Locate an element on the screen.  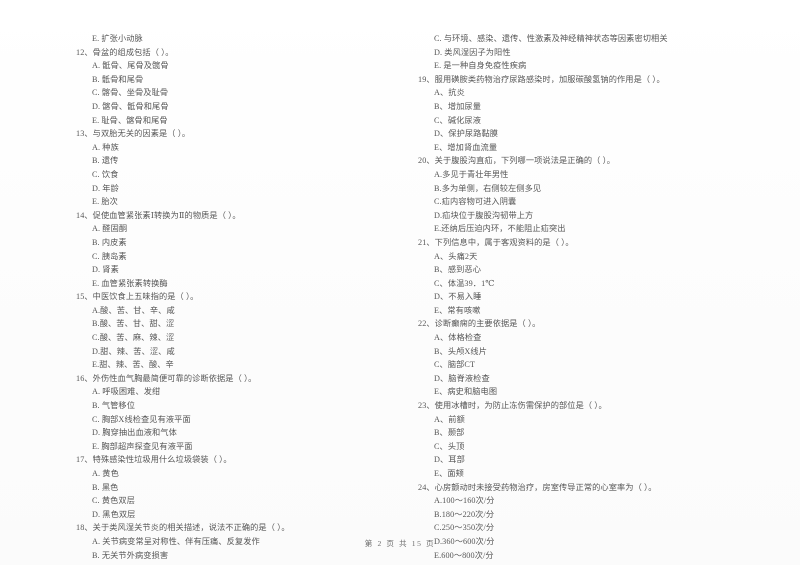
option-item: A、头痛2天 is located at coordinates (456, 256).